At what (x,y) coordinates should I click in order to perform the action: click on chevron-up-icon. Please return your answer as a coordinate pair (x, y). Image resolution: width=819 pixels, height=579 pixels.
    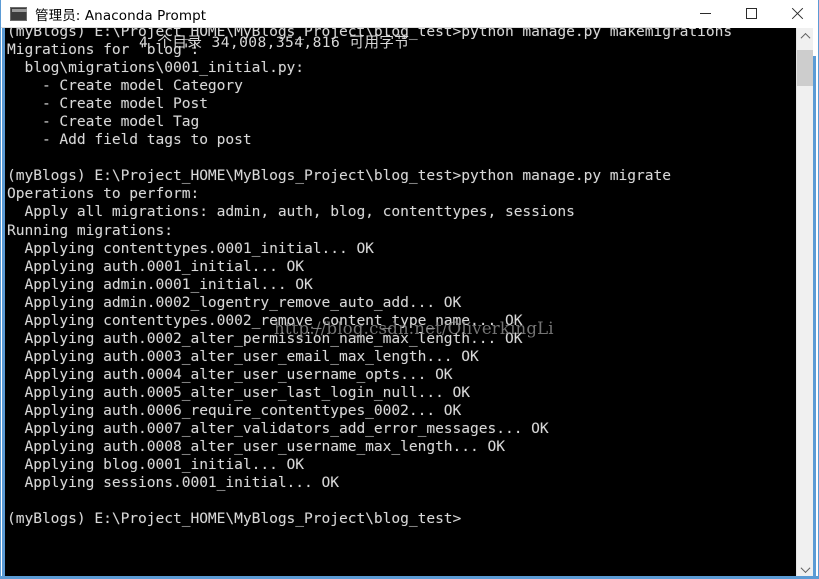
    Looking at the image, I should click on (805, 37).